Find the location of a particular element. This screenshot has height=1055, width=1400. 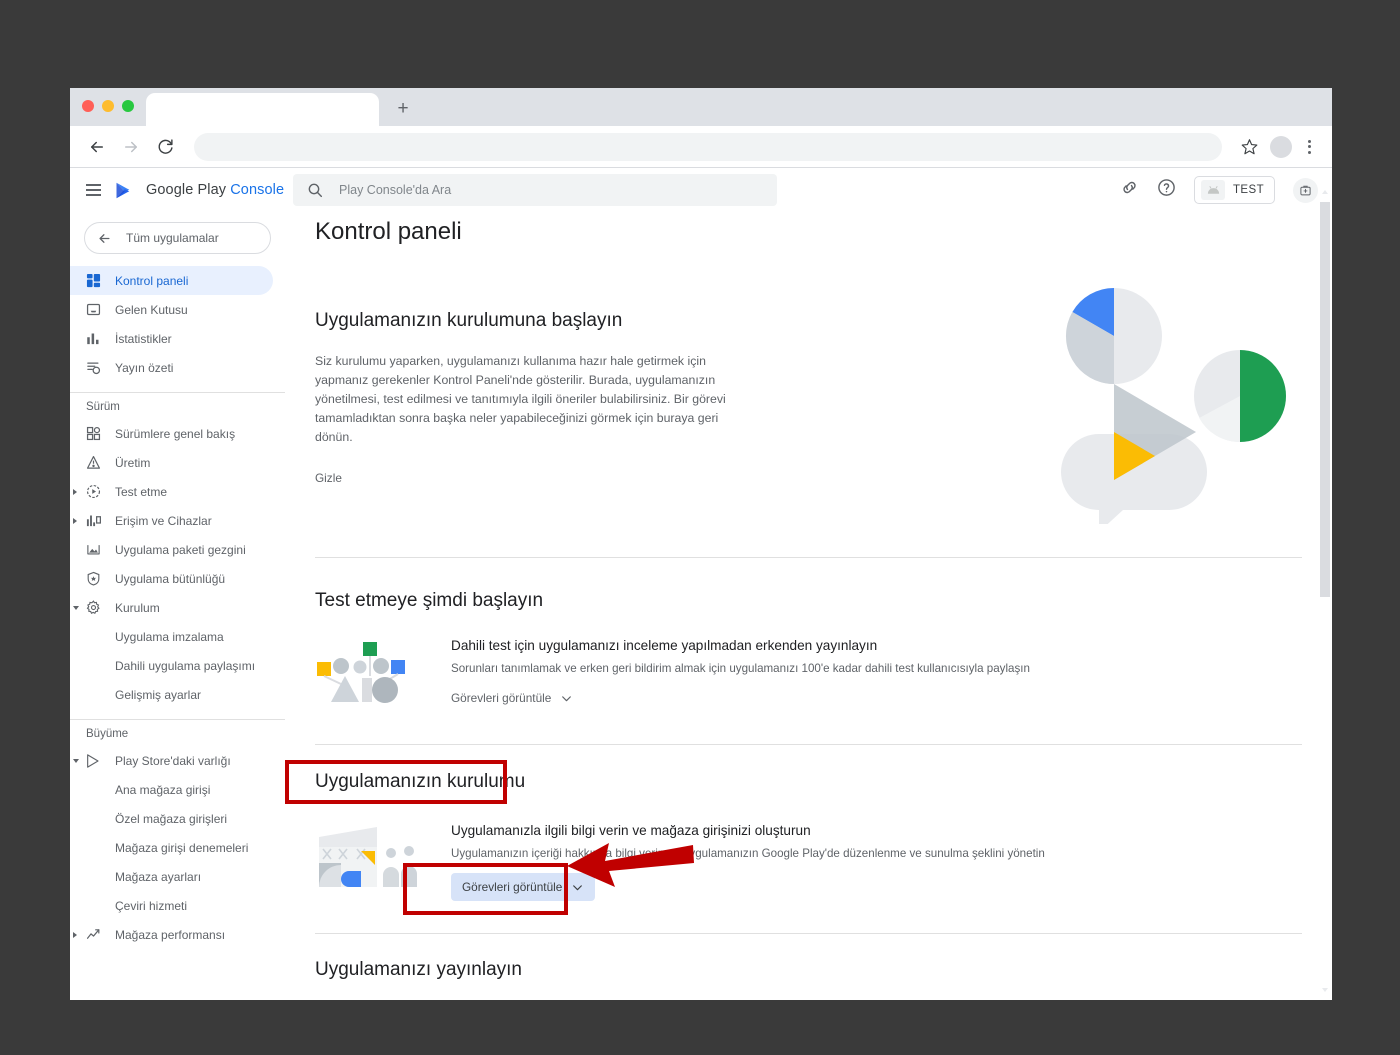

sidebar-item-kontrol-paneli: Kontrol paneli is located at coordinates (171, 280).